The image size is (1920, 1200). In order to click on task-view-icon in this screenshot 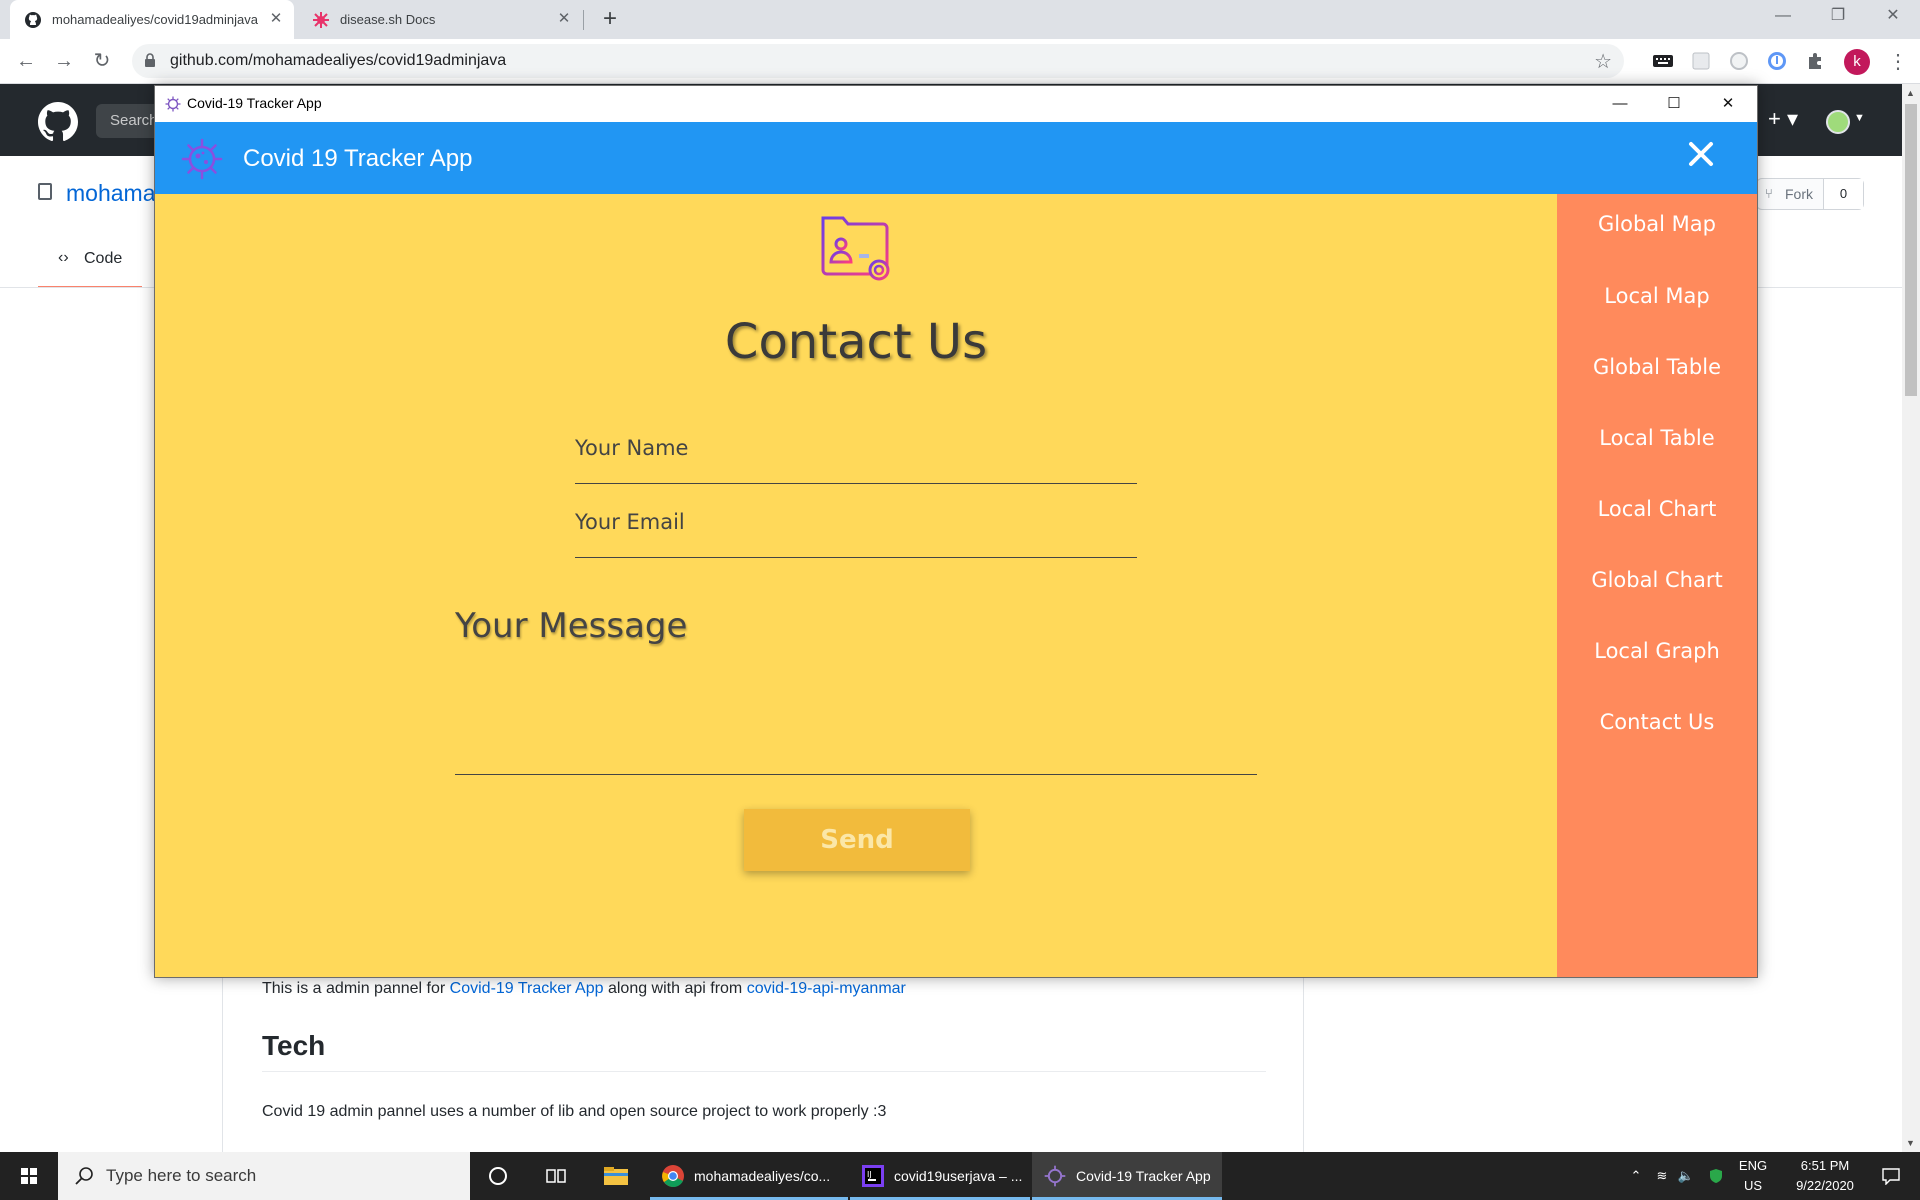, I will do `click(556, 1176)`.